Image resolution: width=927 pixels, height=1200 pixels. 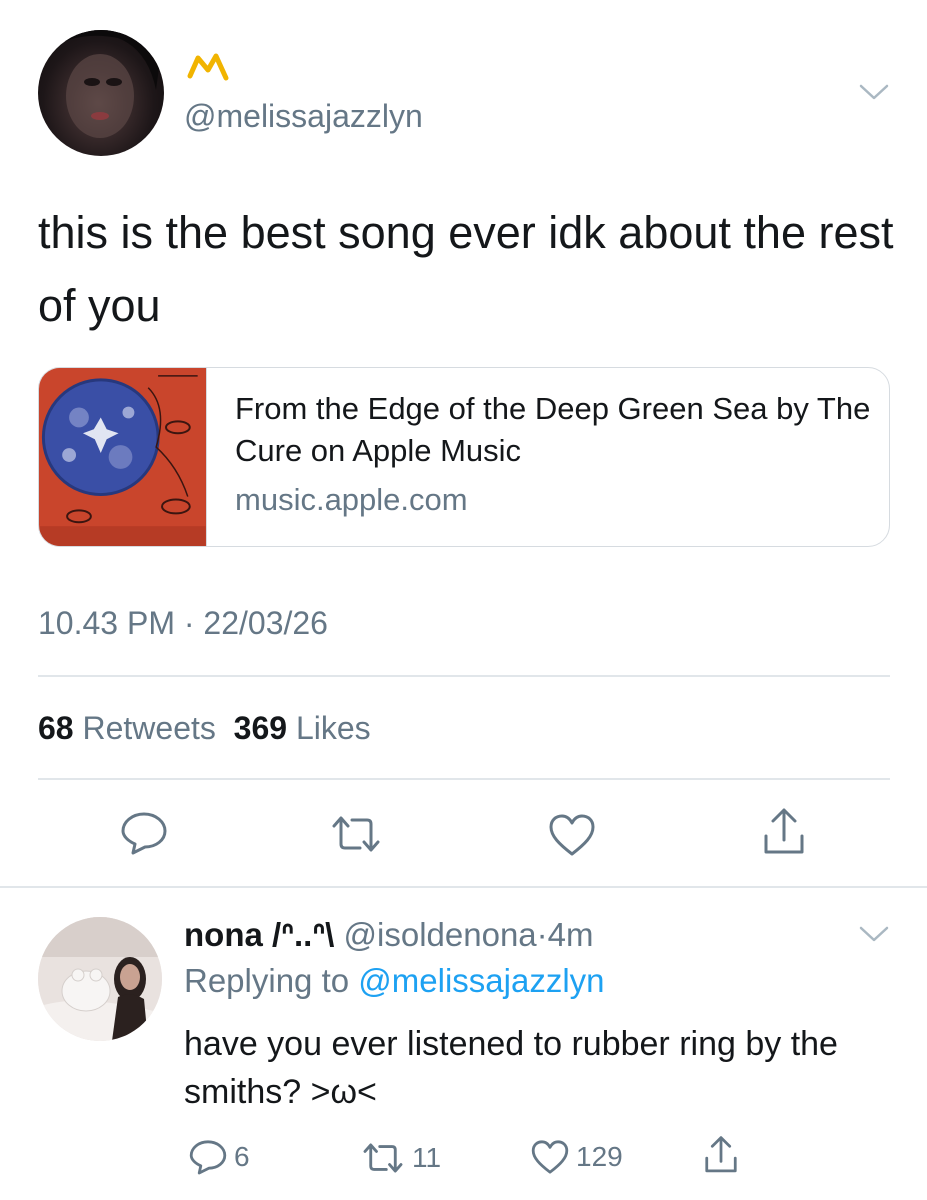 I want to click on reply-retweet-button: 11, so click(x=400, y=1158).